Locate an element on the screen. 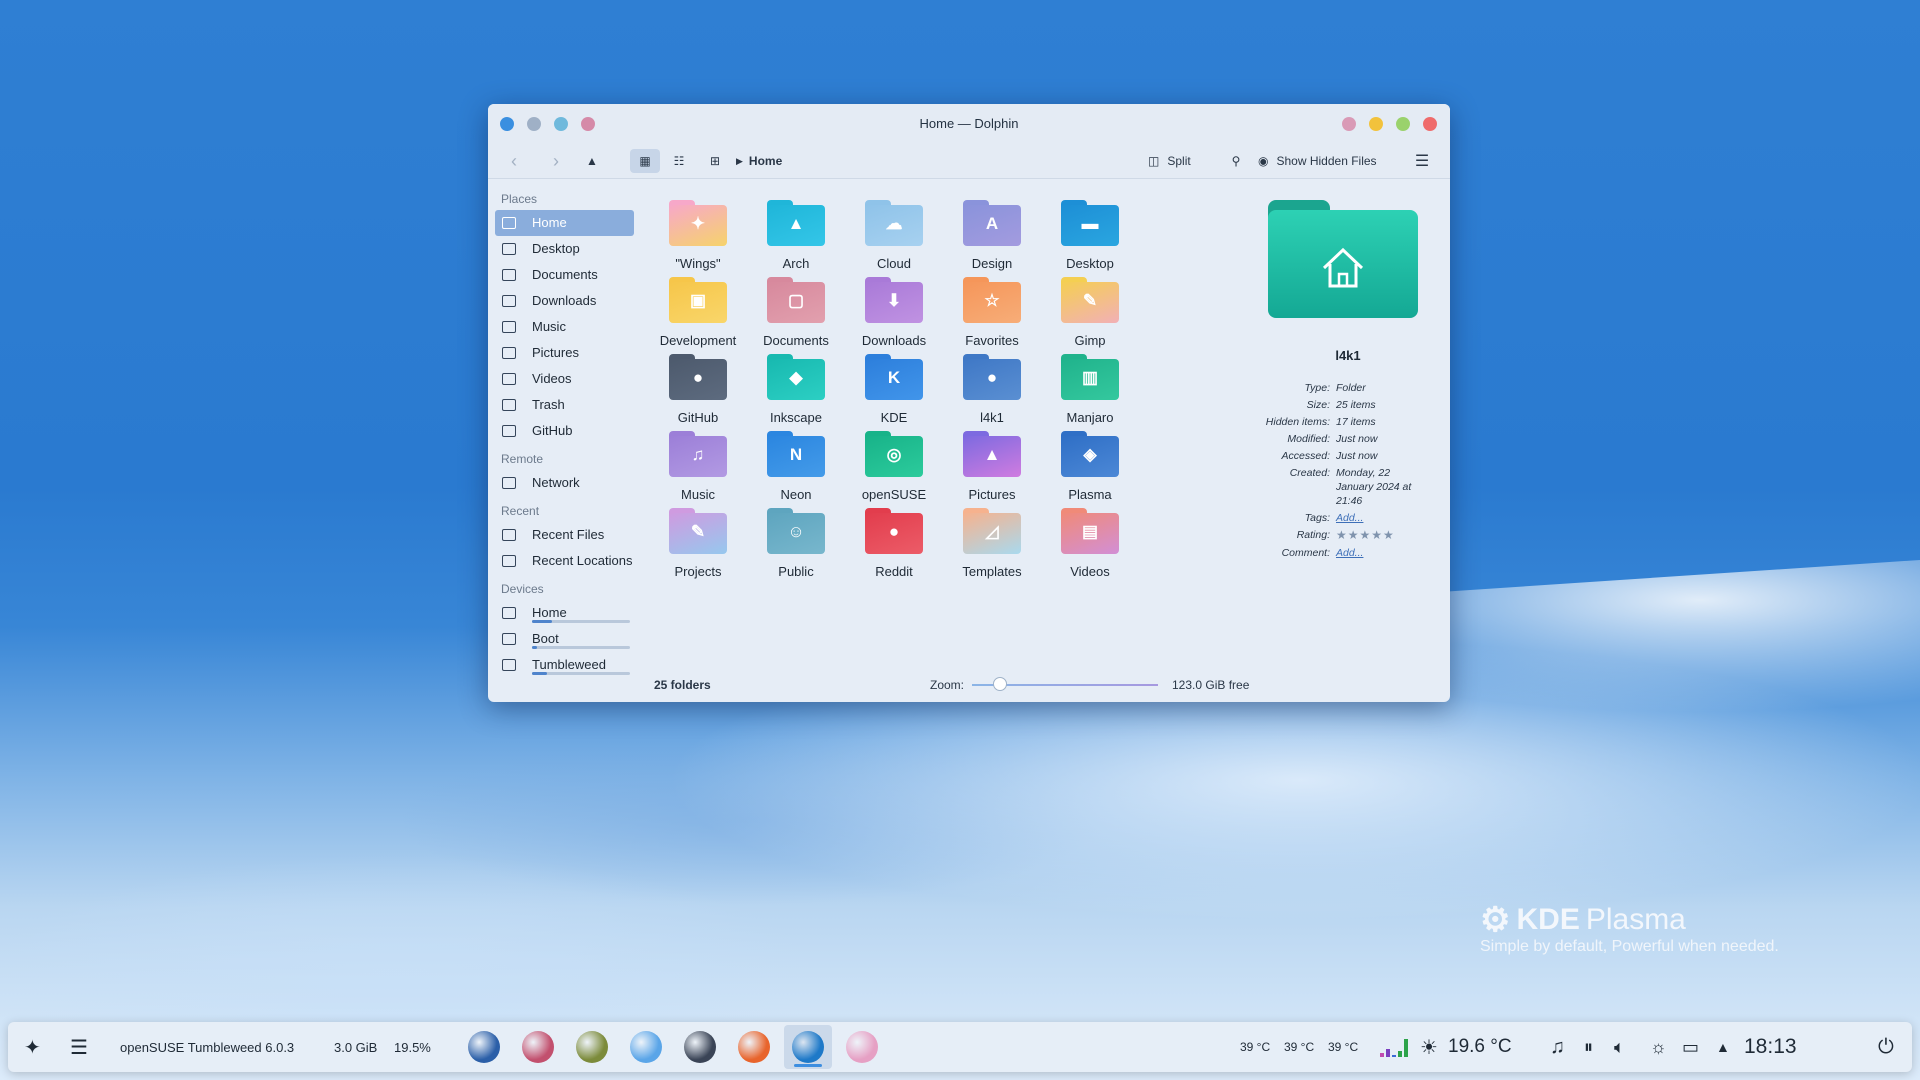 This screenshot has width=1920, height=1080. game-icon is located at coordinates (592, 1047).